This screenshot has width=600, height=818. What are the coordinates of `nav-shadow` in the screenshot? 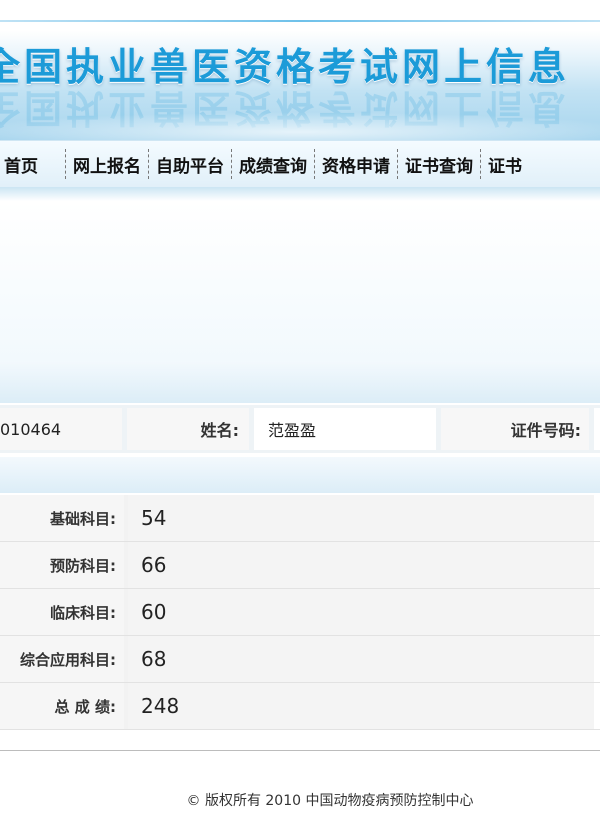 It's located at (300, 194).